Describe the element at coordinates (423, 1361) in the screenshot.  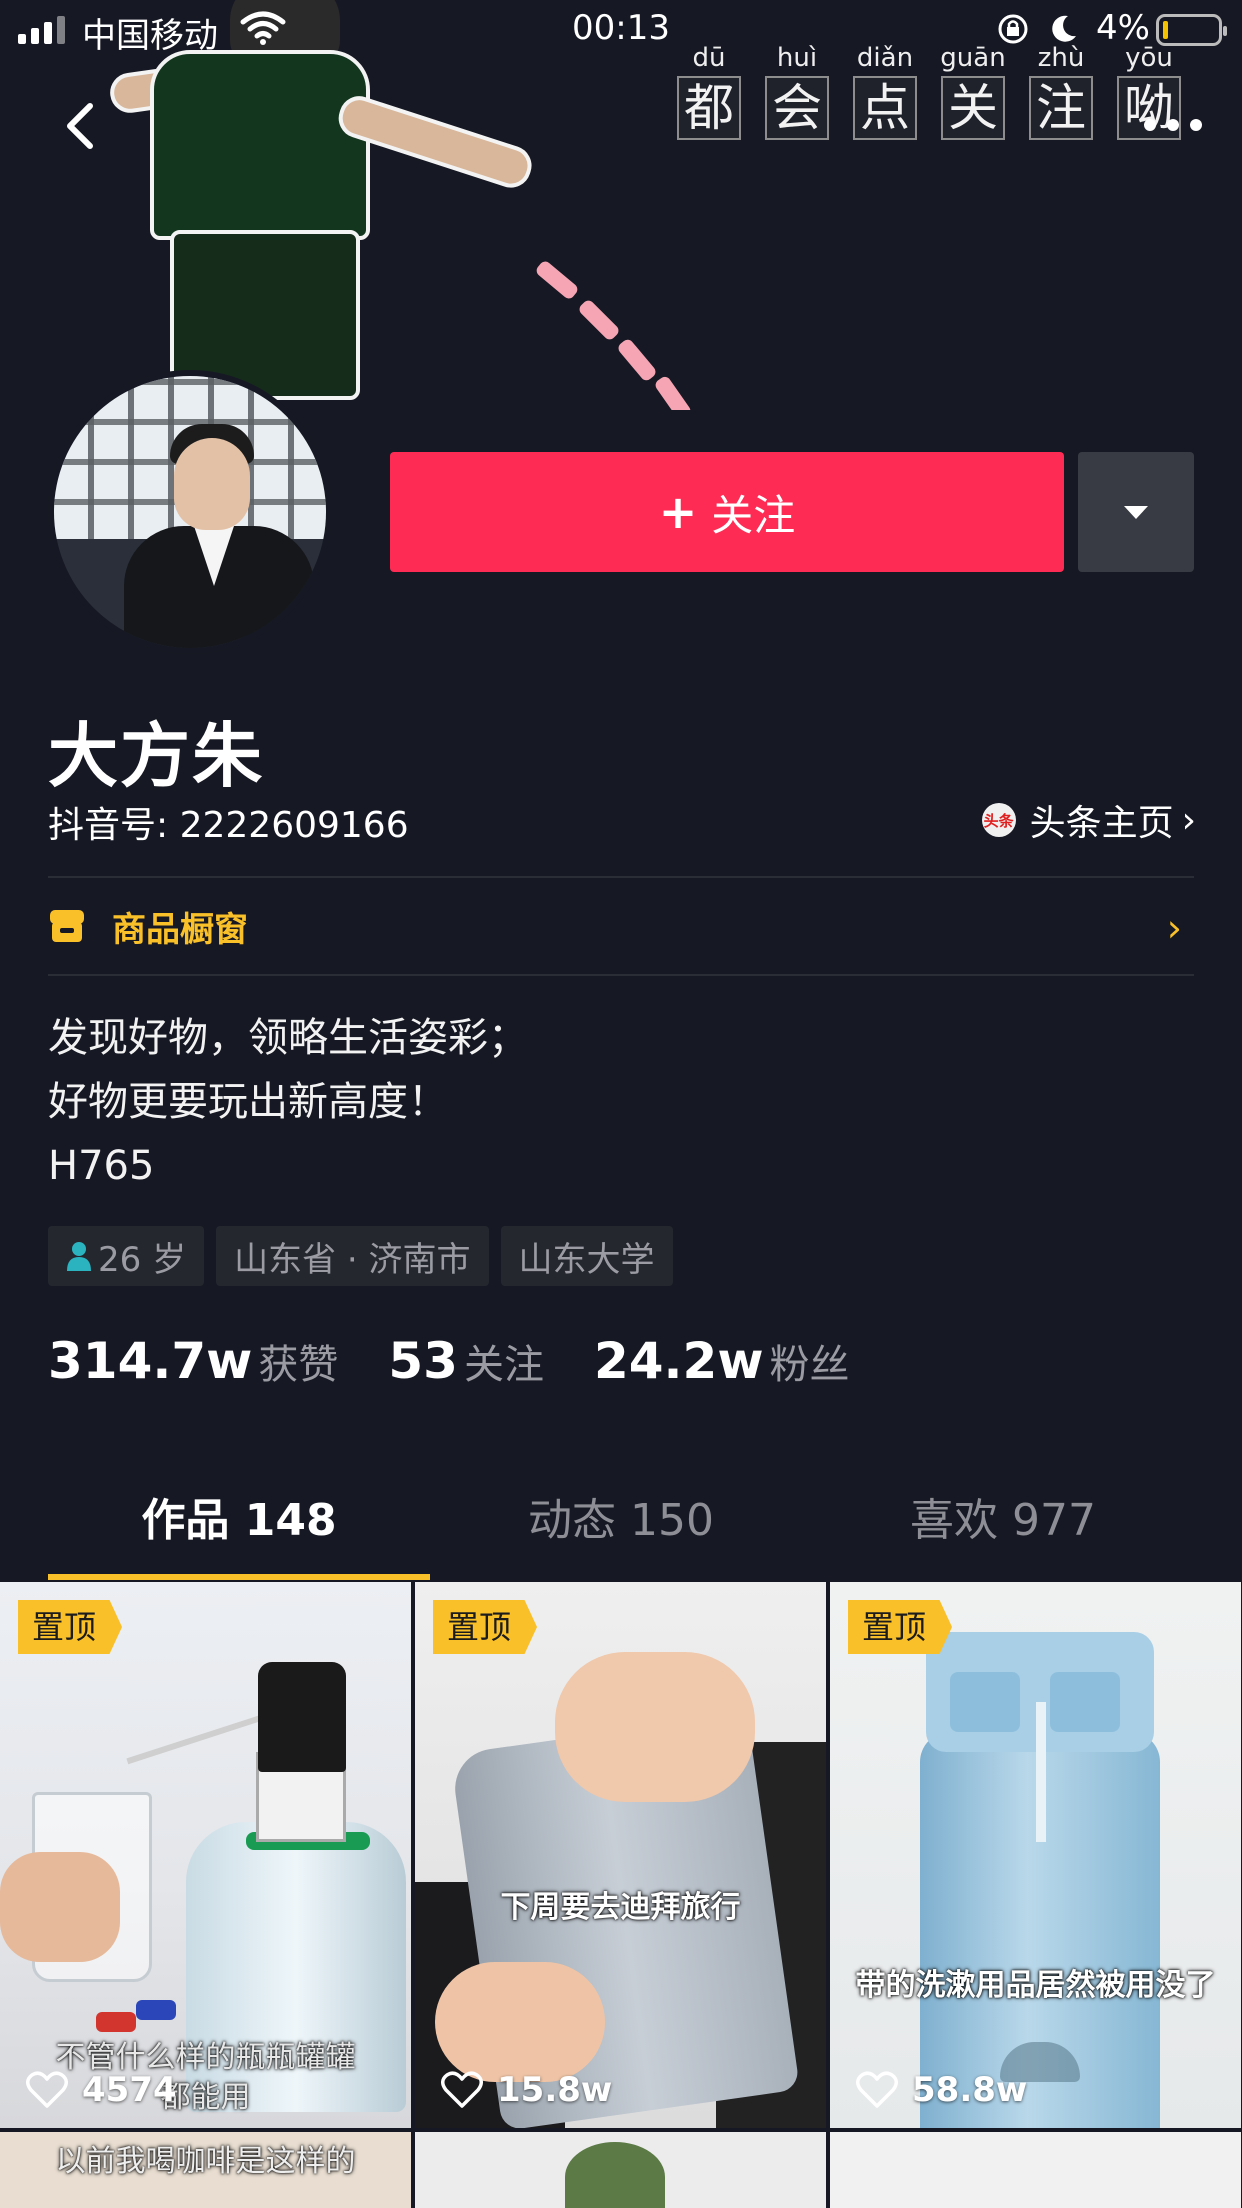
I see `following-count: 53` at that location.